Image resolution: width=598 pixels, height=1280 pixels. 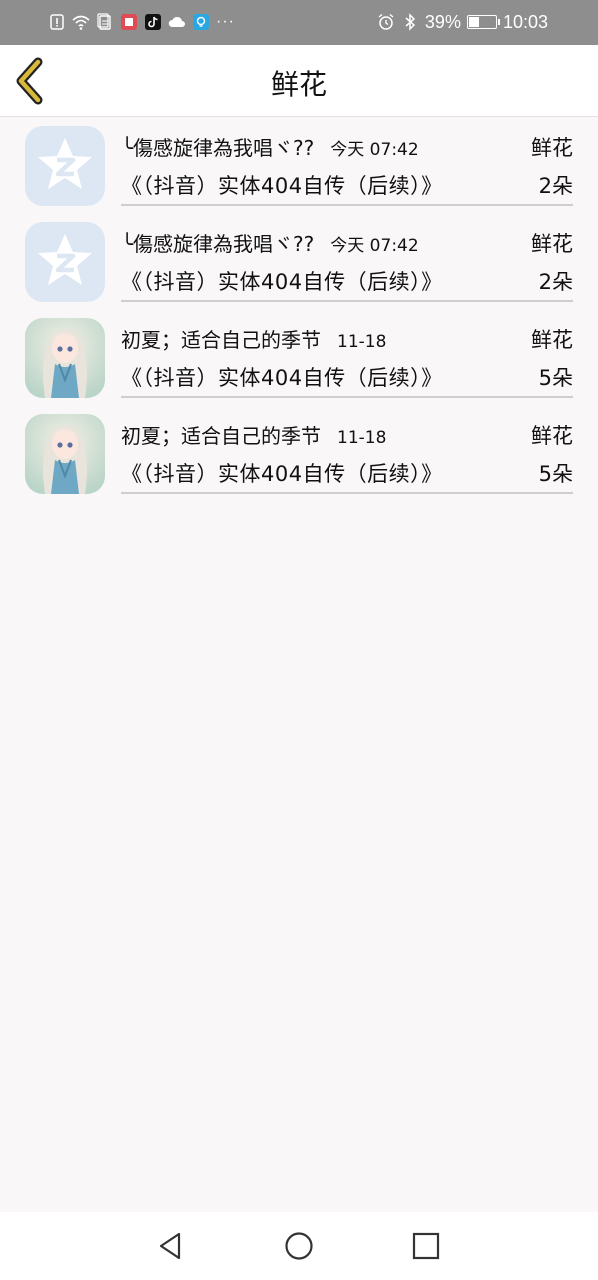 I want to click on app-header: 鲜花, so click(x=299, y=81).